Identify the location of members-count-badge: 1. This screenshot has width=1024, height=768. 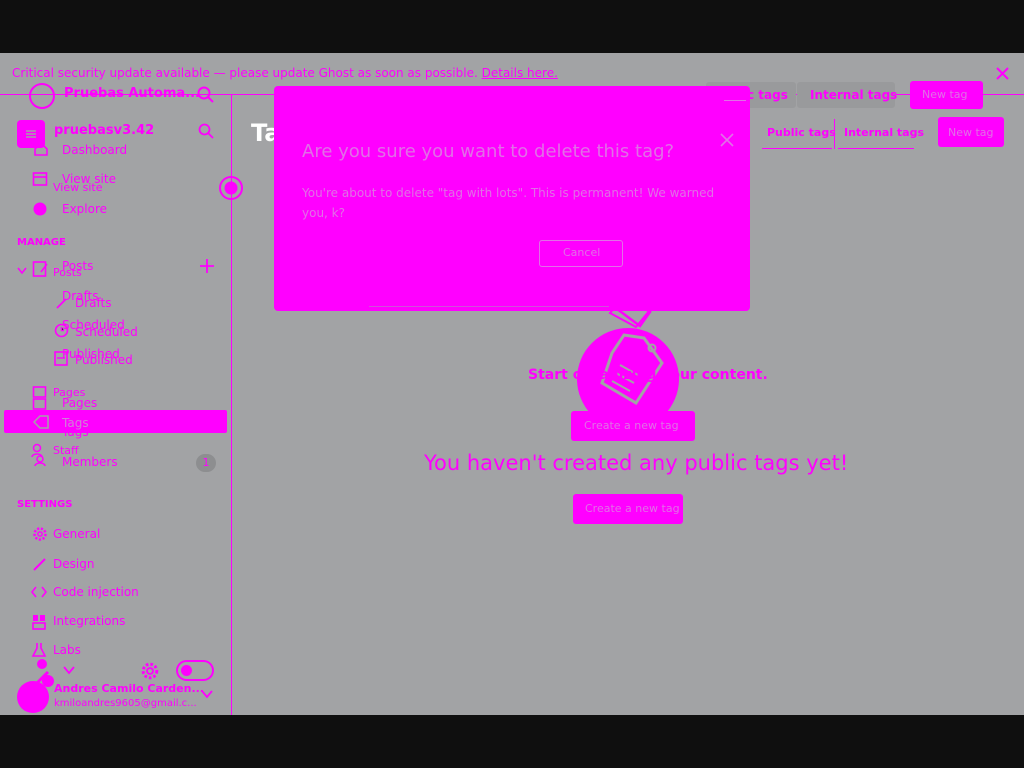
(206, 463).